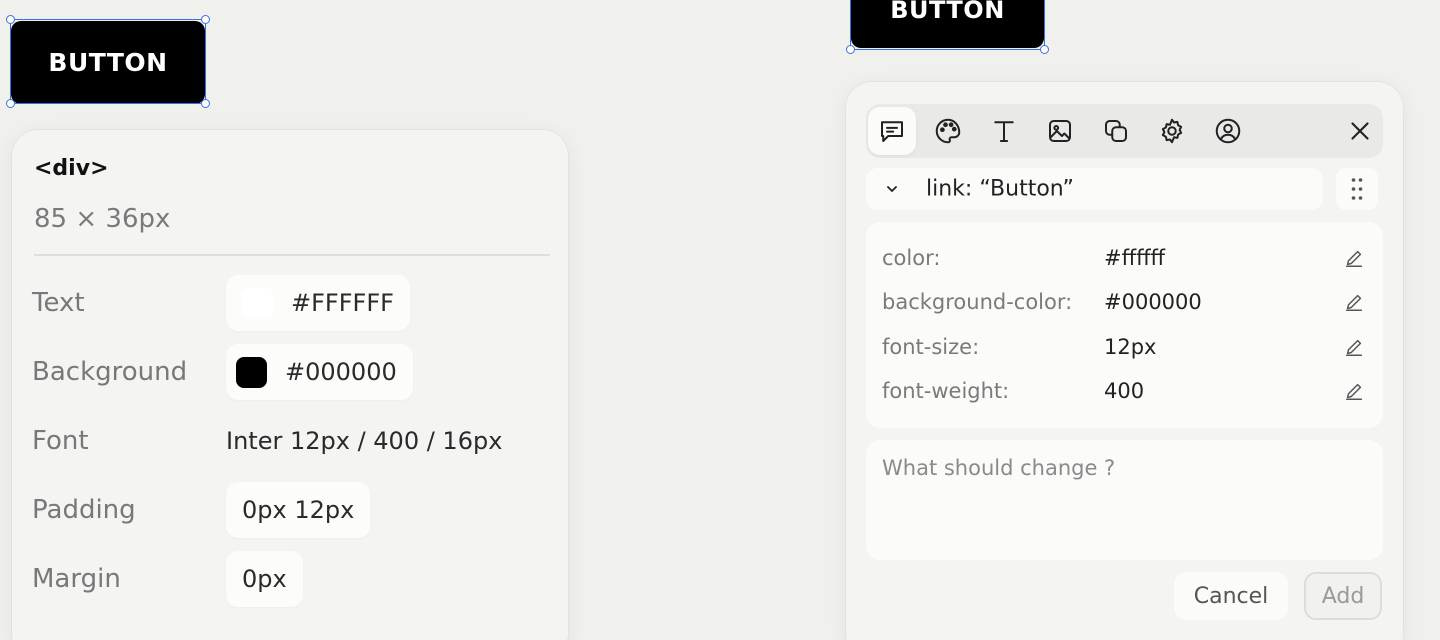  Describe the element at coordinates (947, 24) in the screenshot. I see `canvas-button-right: BUTTON` at that location.